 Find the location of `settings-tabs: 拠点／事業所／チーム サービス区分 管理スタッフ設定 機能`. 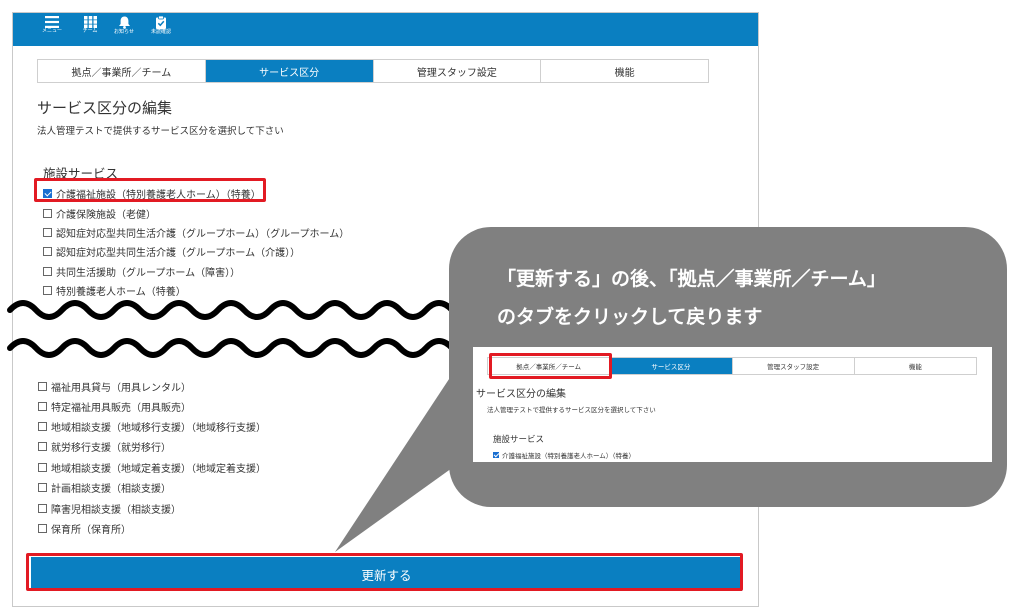

settings-tabs: 拠点／事業所／チーム サービス区分 管理スタッフ設定 機能 is located at coordinates (373, 71).